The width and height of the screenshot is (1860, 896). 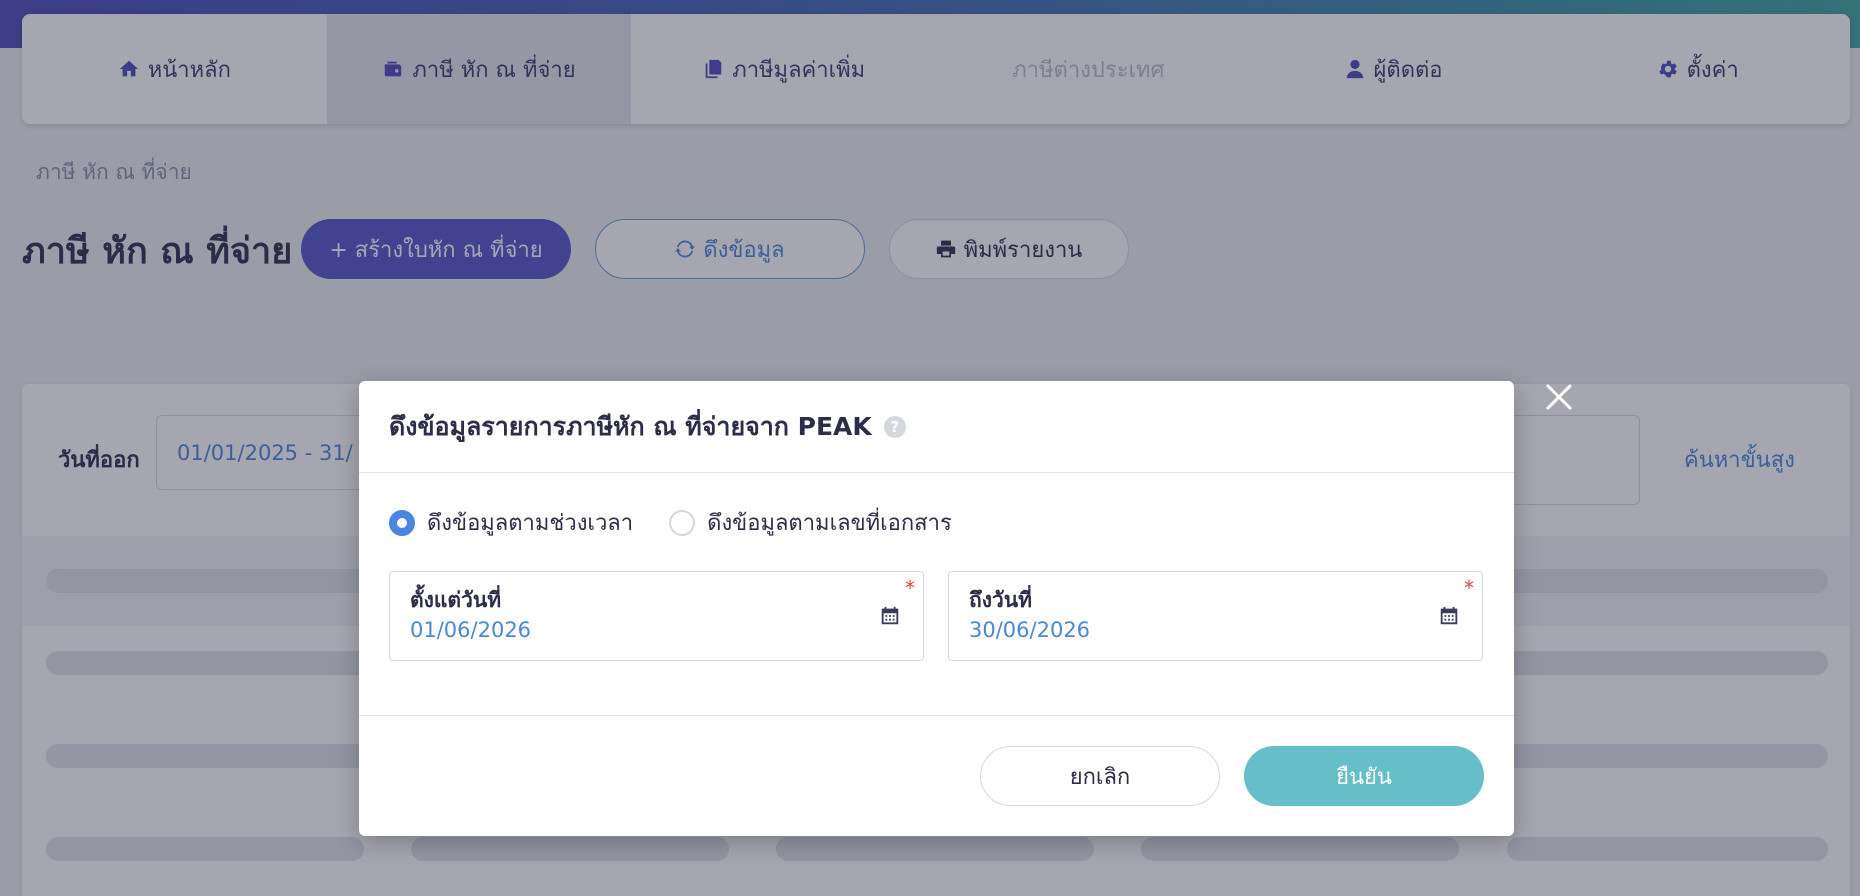 What do you see at coordinates (1100, 776) in the screenshot?
I see `cancel-button: ยกเลิก` at bounding box center [1100, 776].